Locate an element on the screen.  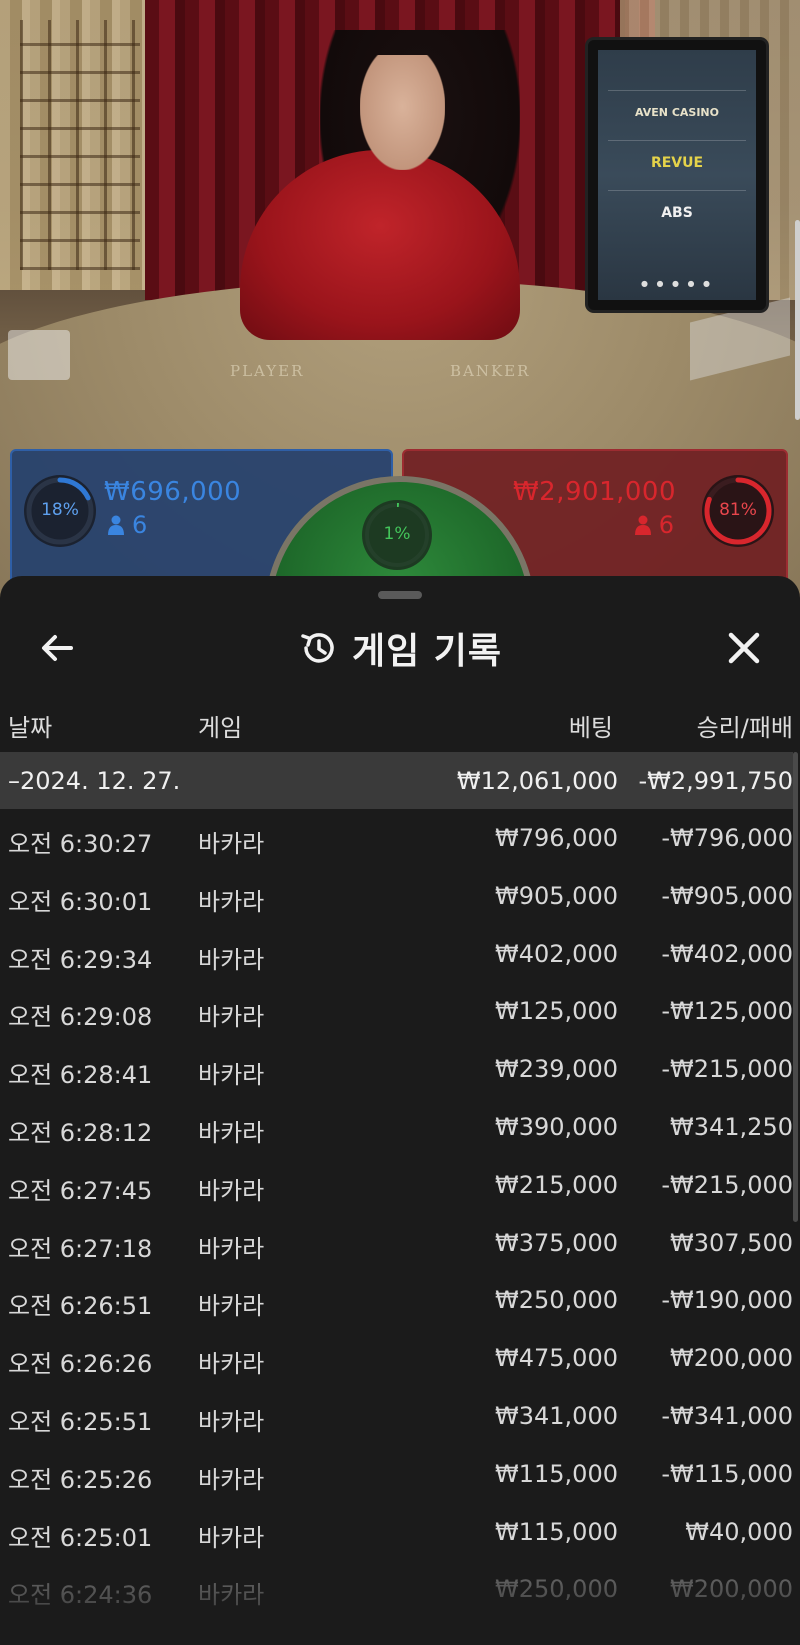
banker-bet-amount: ₩2,901,000 is located at coordinates (594, 492).